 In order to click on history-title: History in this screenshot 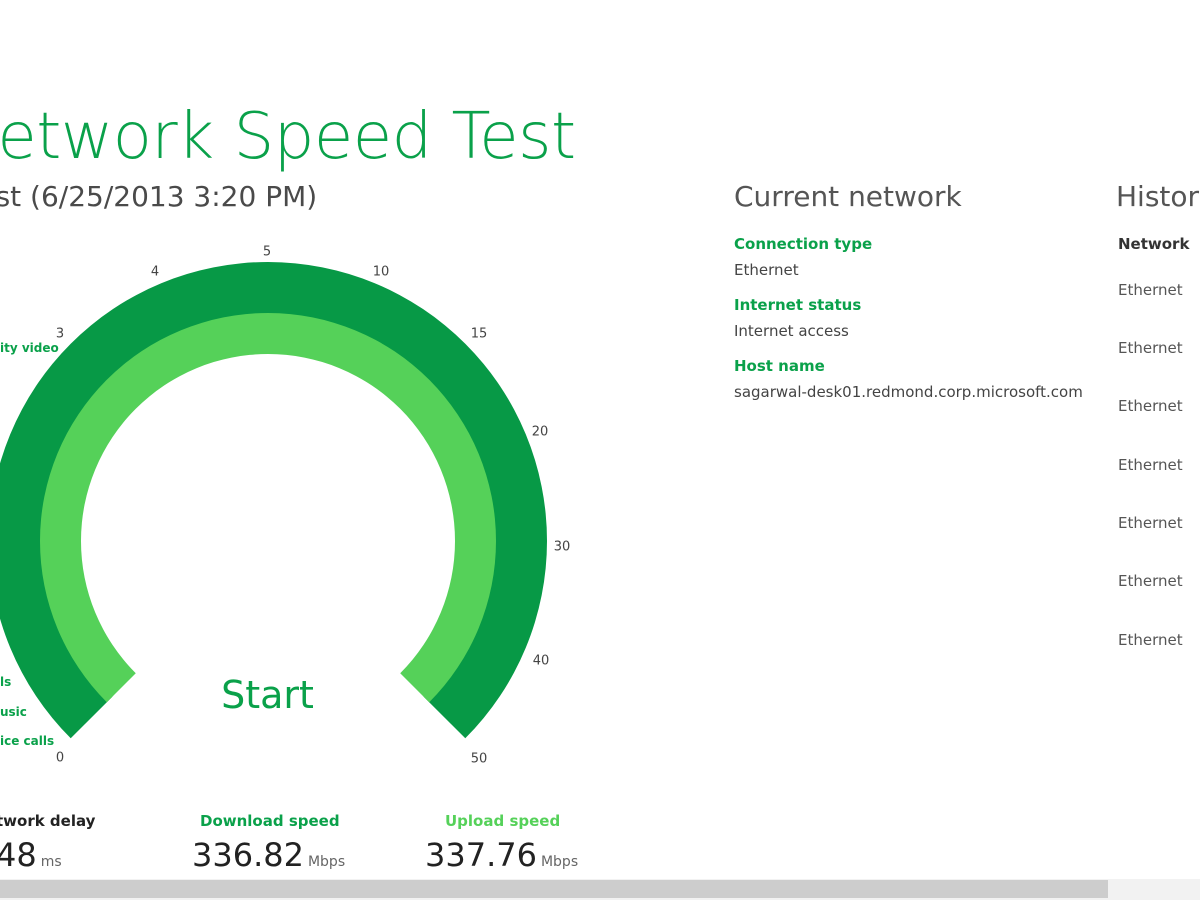, I will do `click(1158, 196)`.